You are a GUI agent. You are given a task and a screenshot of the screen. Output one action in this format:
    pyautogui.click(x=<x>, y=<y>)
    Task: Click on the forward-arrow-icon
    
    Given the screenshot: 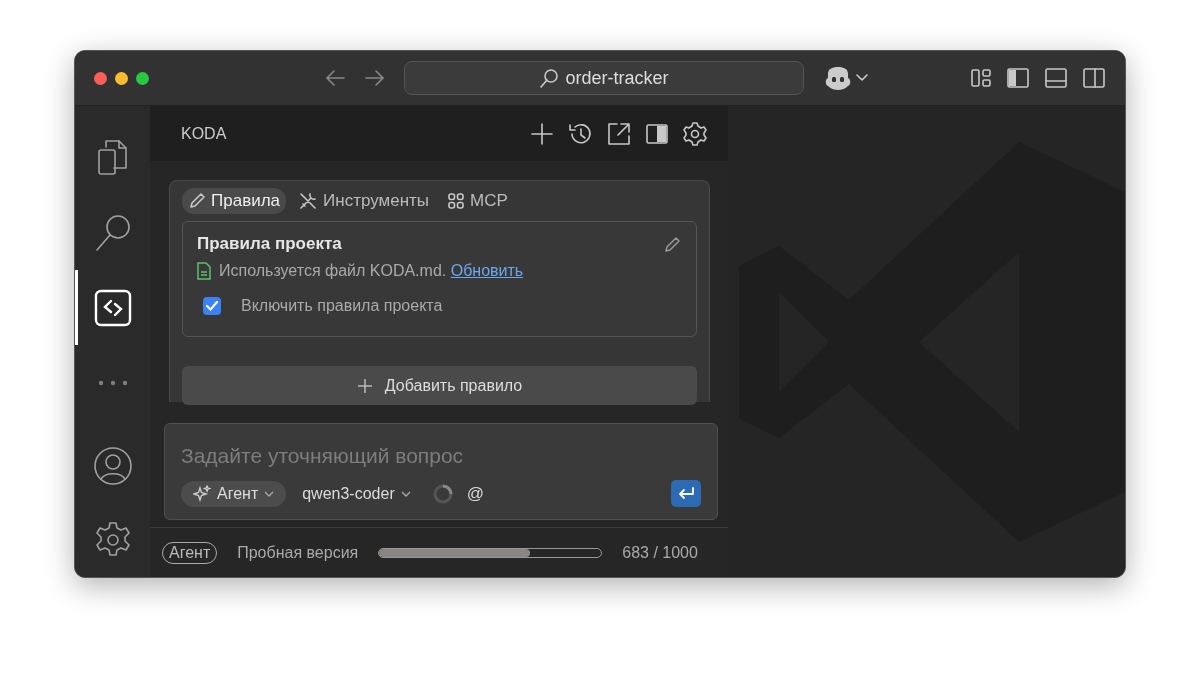 What is the action you would take?
    pyautogui.click(x=375, y=78)
    